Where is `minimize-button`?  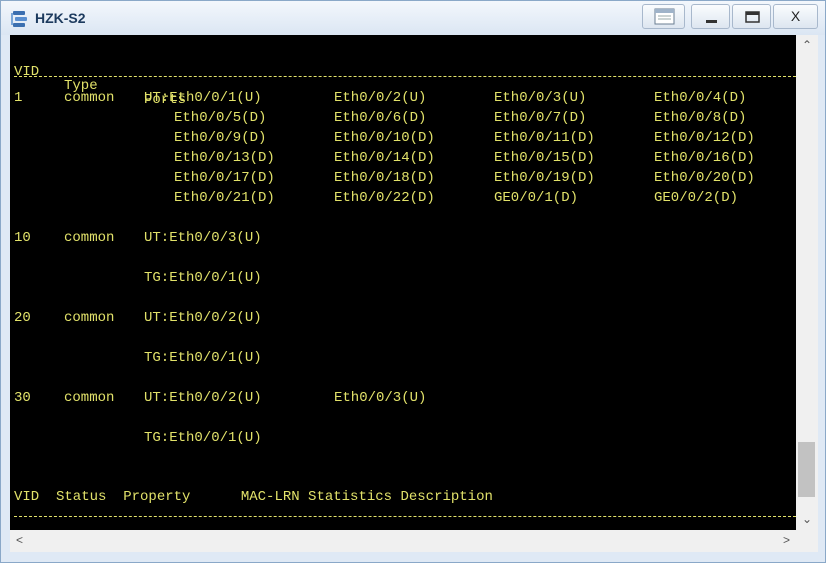 minimize-button is located at coordinates (710, 16).